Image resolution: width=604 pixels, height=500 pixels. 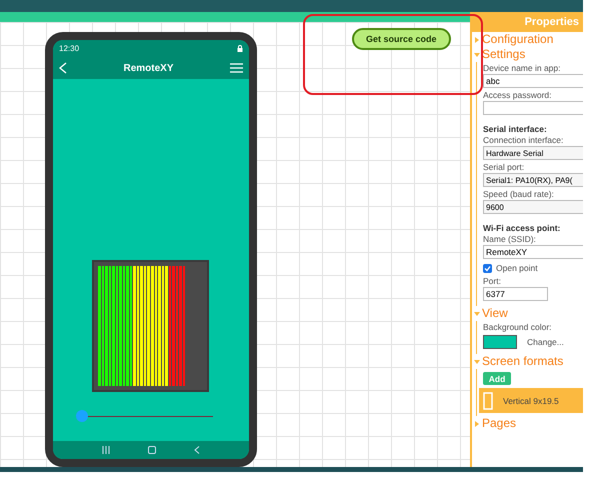 I want to click on lock-icon, so click(x=240, y=48).